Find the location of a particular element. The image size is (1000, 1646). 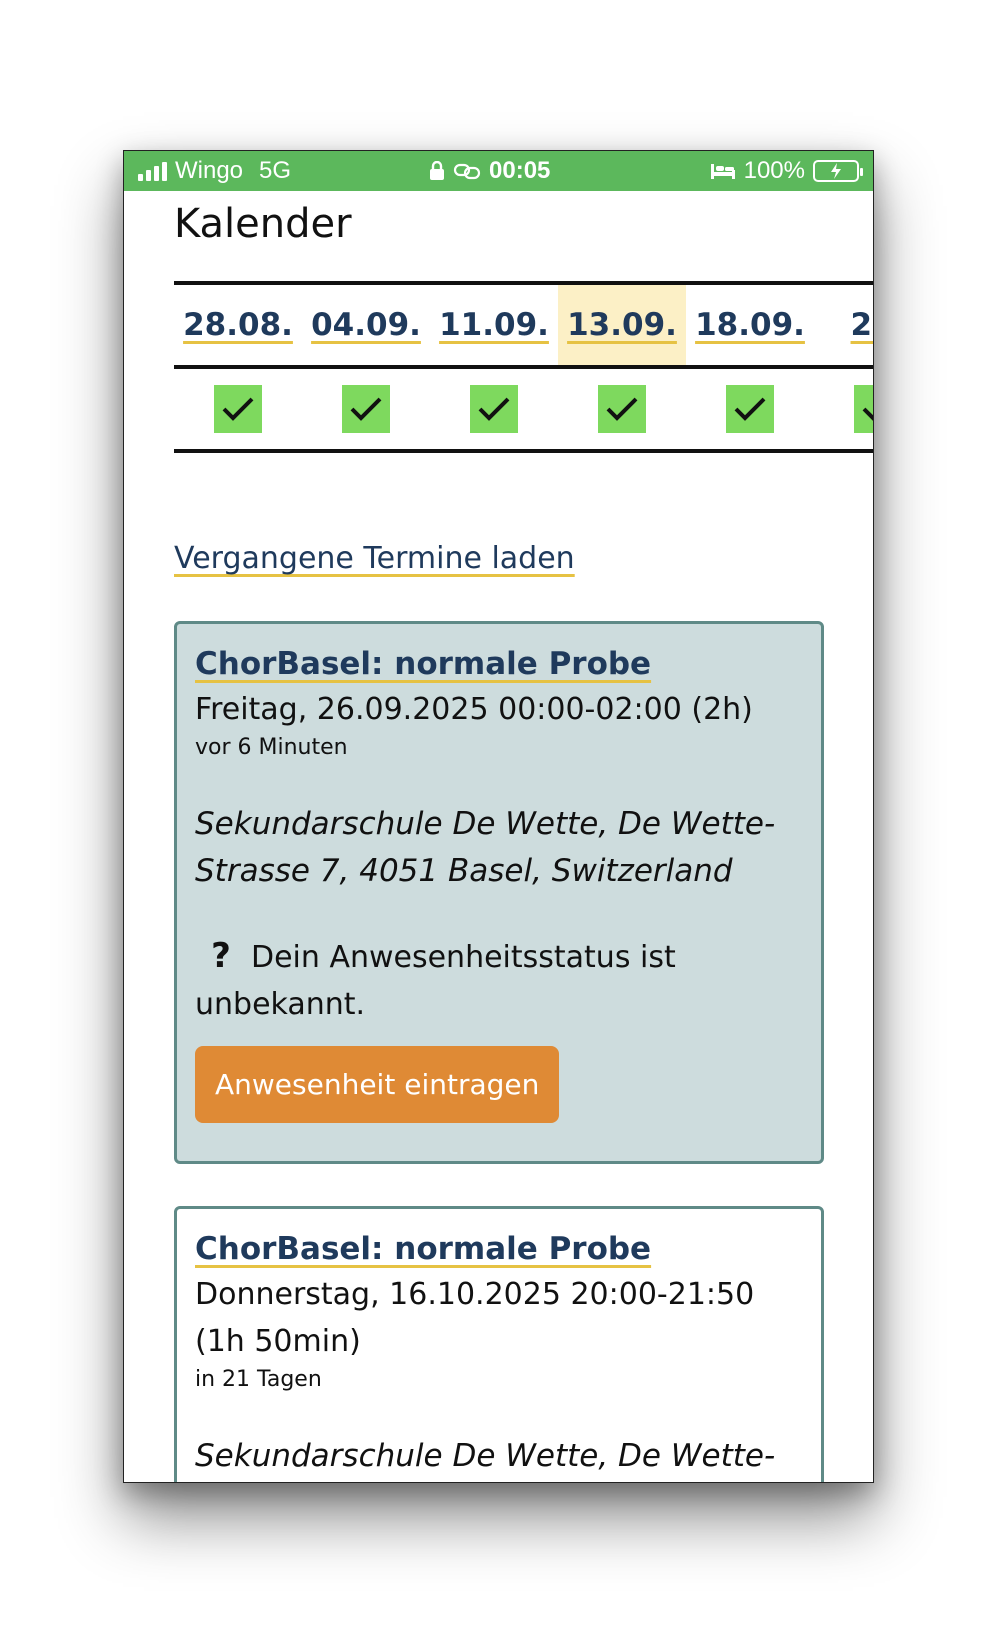

unknown-status-icon: ? is located at coordinates (221, 956).